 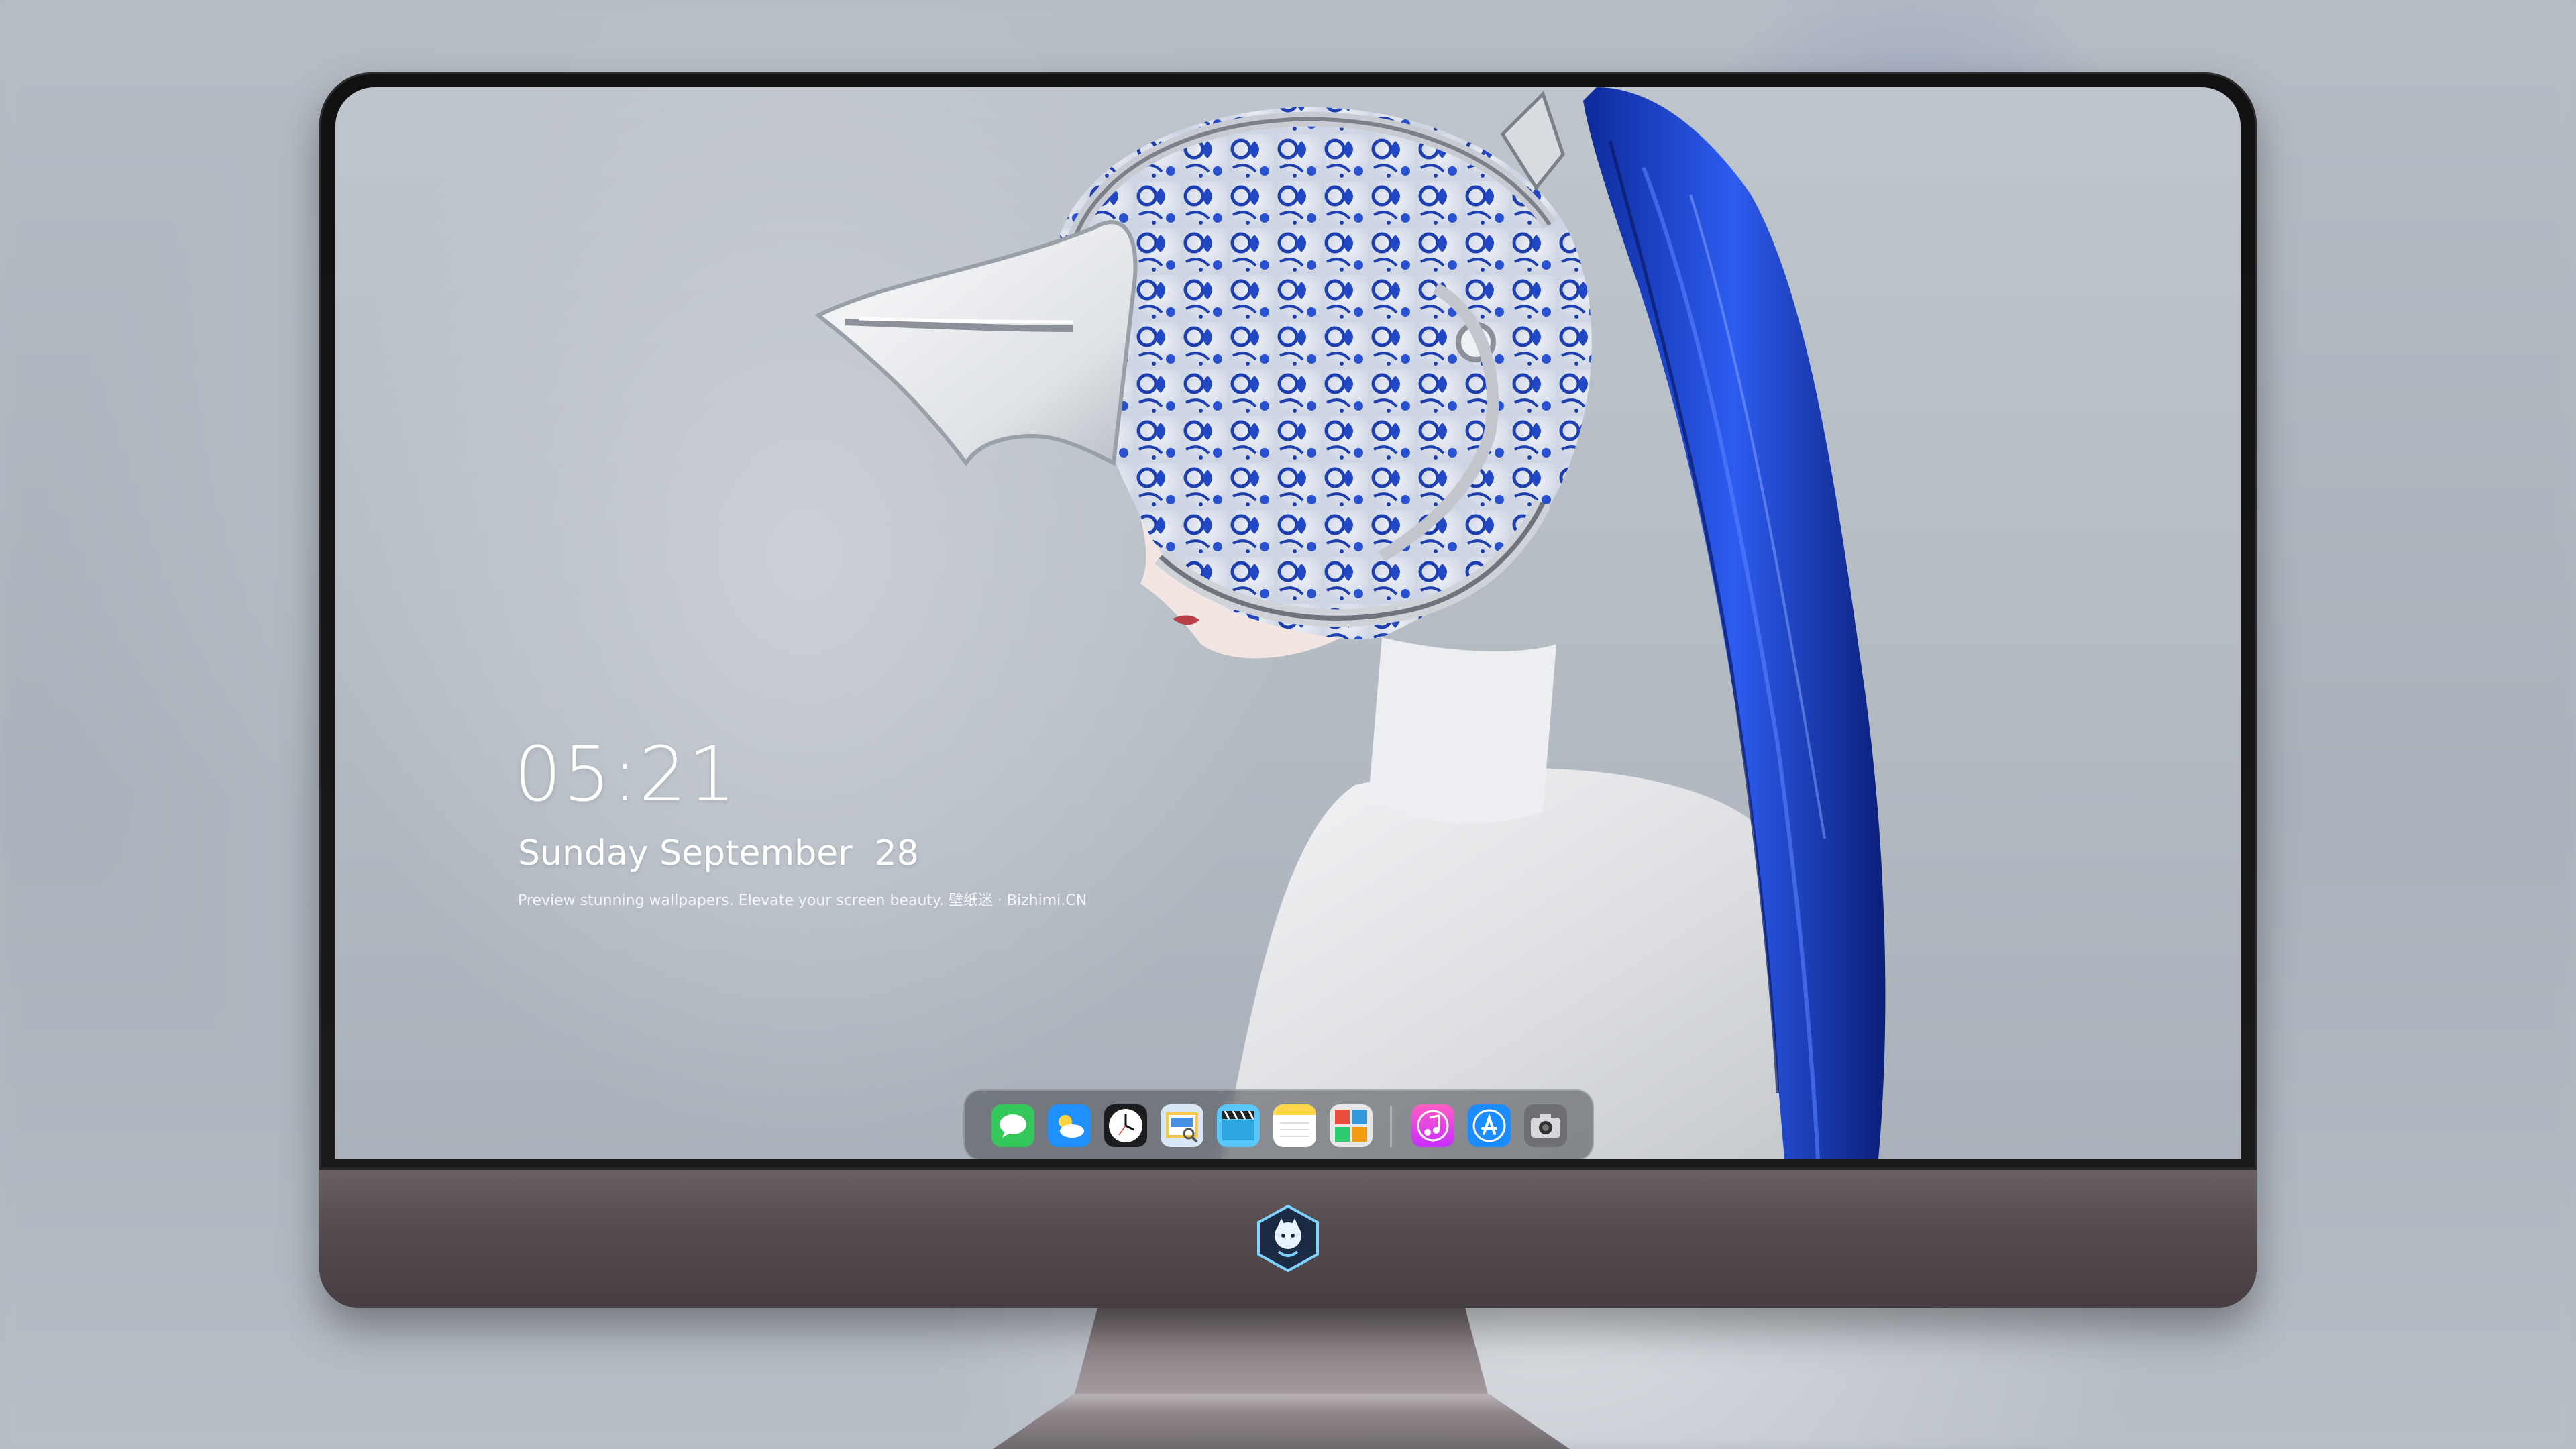 I want to click on messages-icon, so click(x=1012, y=1125).